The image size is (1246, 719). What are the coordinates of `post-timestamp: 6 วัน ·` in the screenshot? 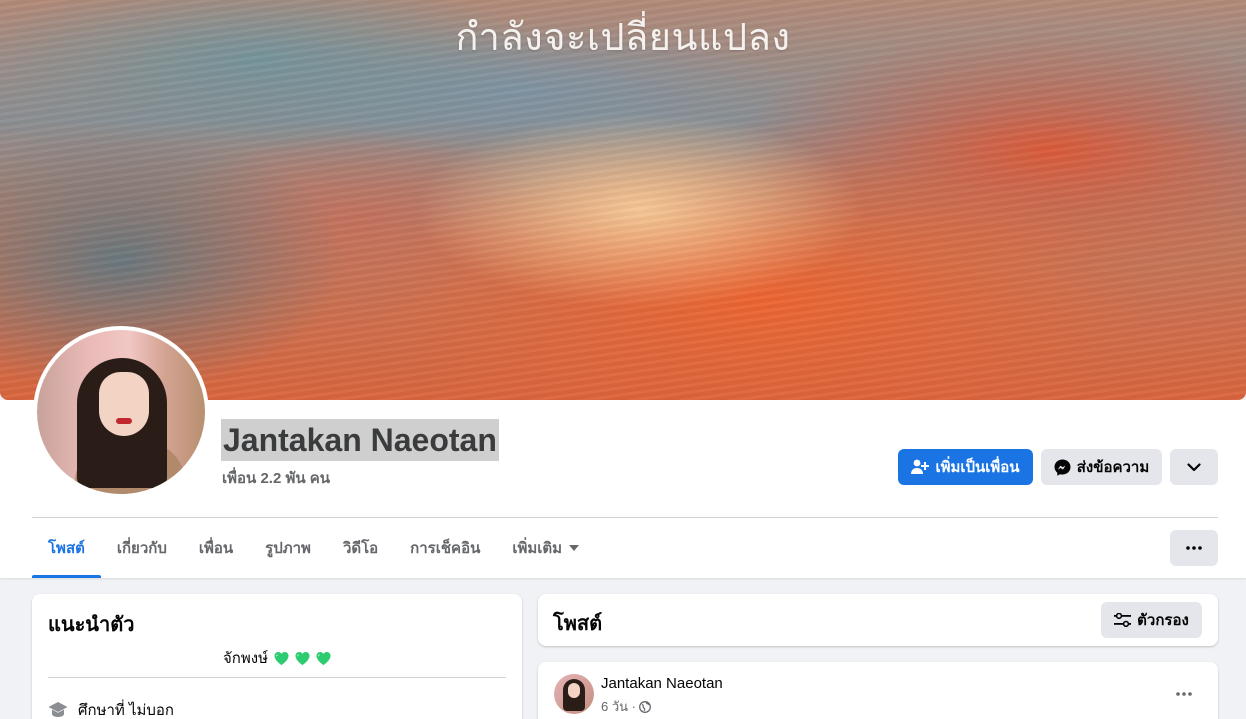 It's located at (618, 706).